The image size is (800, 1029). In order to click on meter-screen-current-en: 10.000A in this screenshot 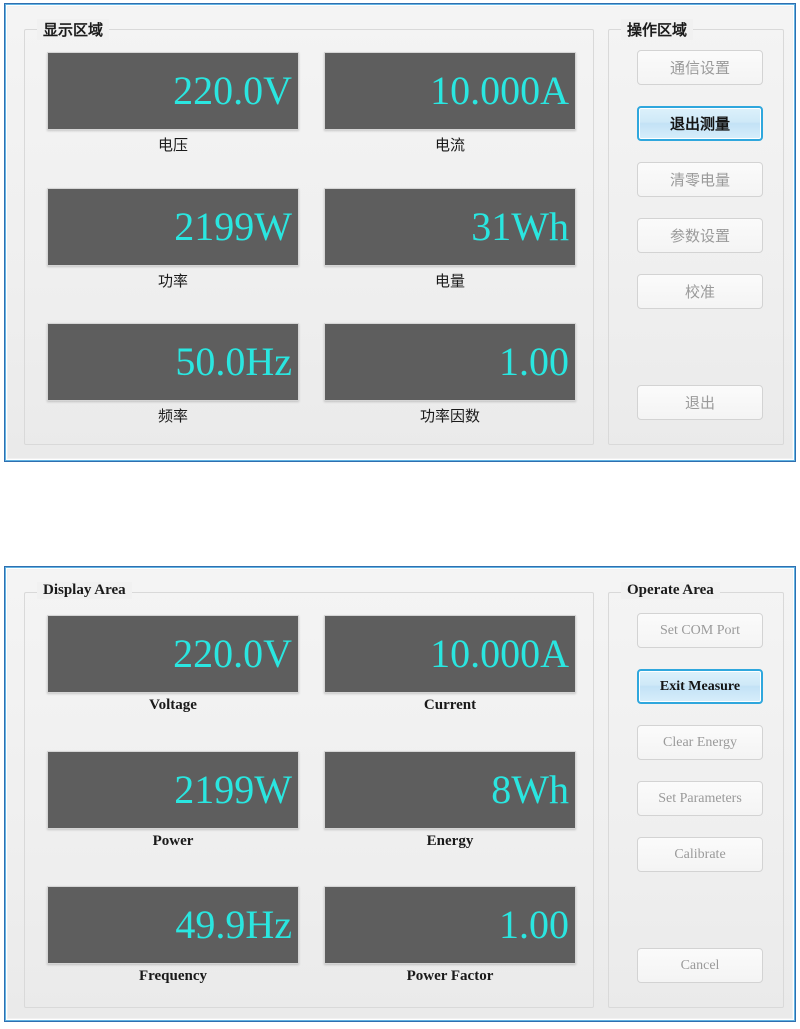, I will do `click(450, 654)`.